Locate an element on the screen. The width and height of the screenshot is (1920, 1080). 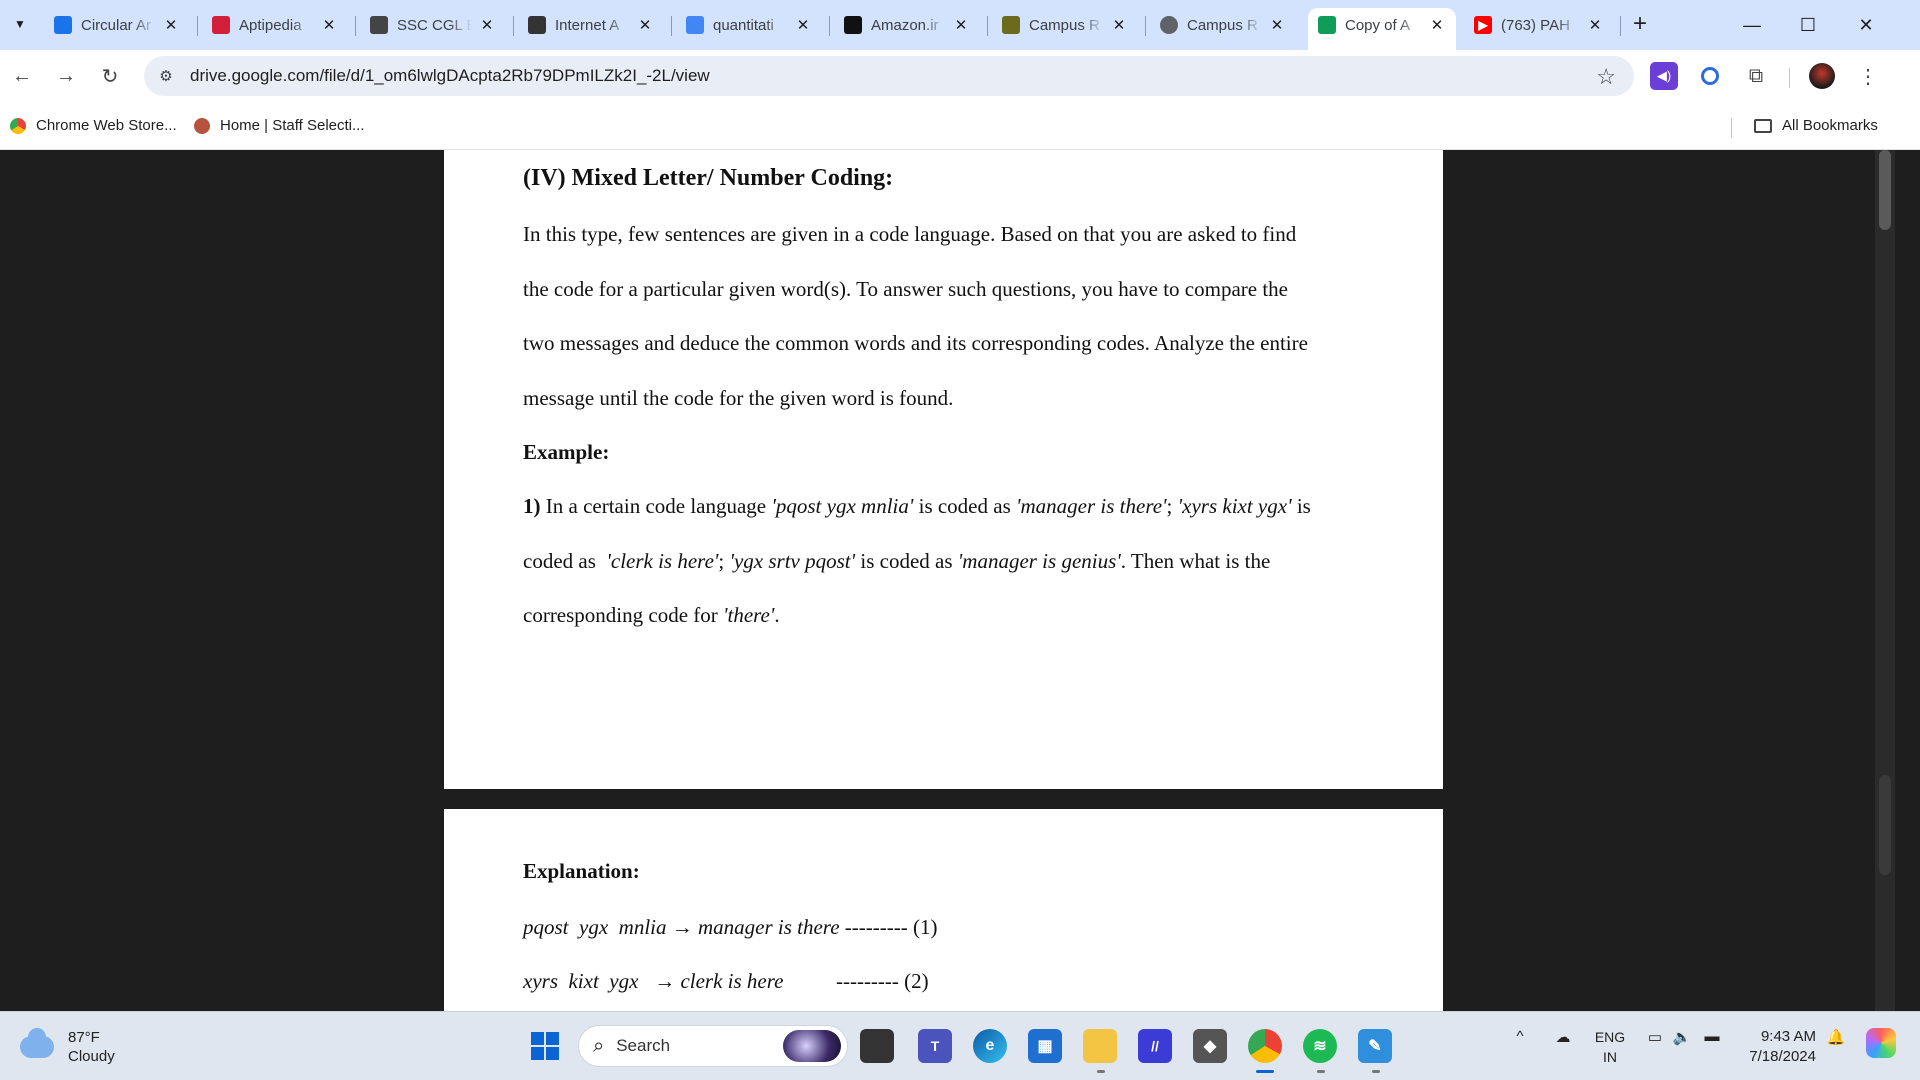
tab-search-chevron-icon: ▼ is located at coordinates (20, 24).